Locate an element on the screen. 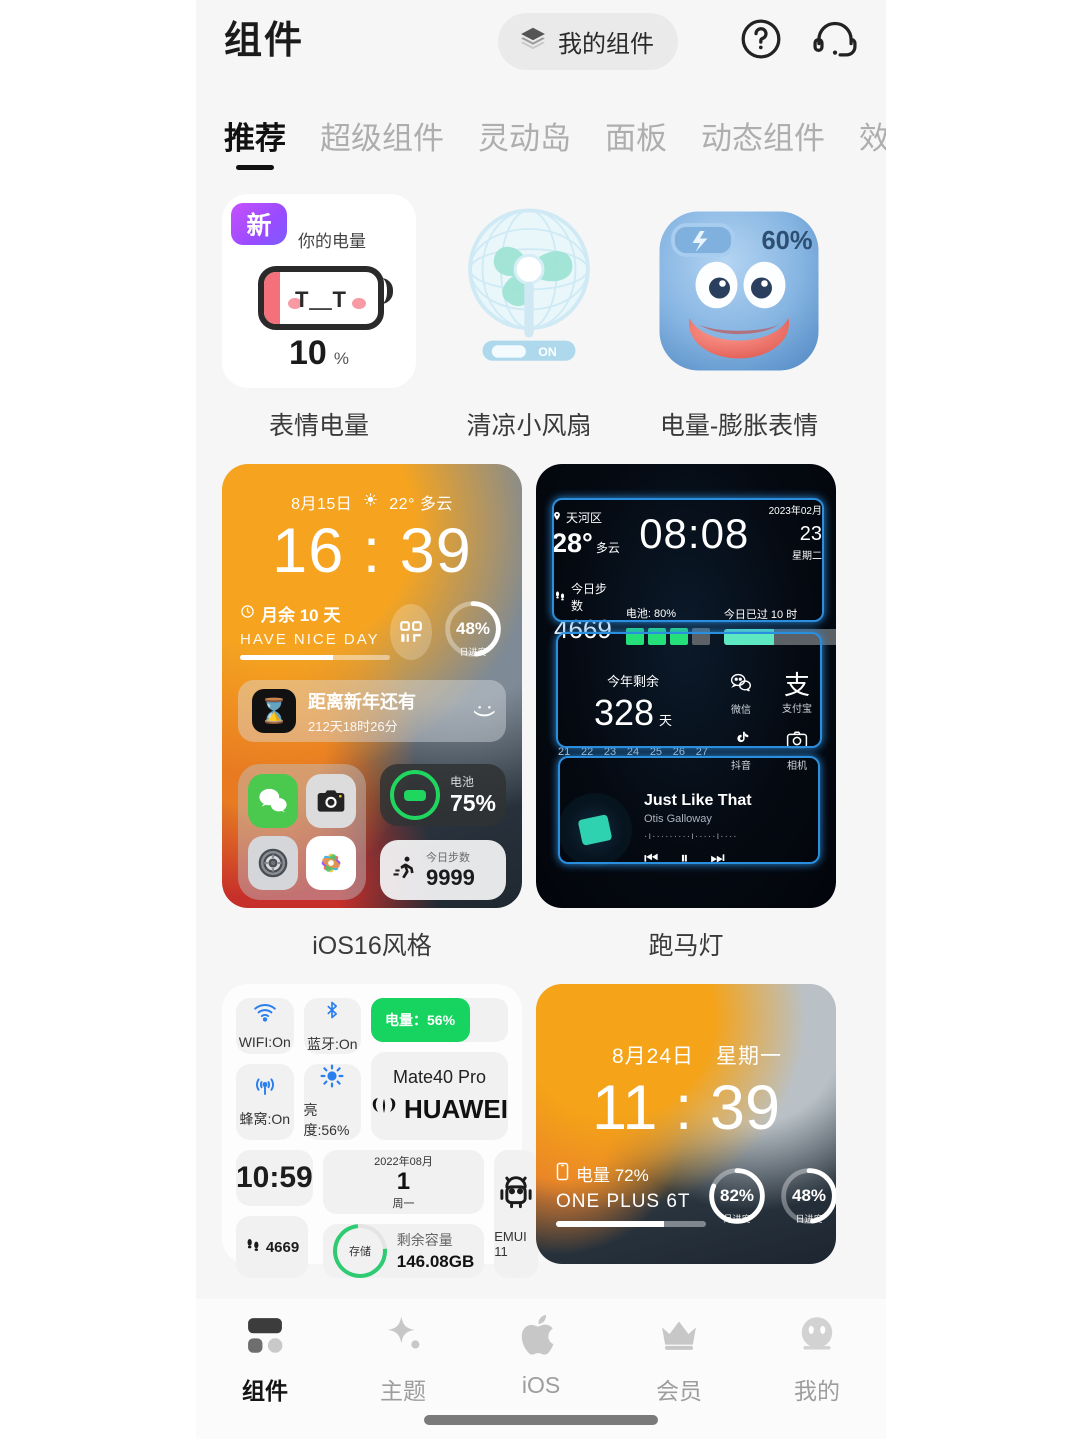  battery-percent: 10% is located at coordinates (319, 353).